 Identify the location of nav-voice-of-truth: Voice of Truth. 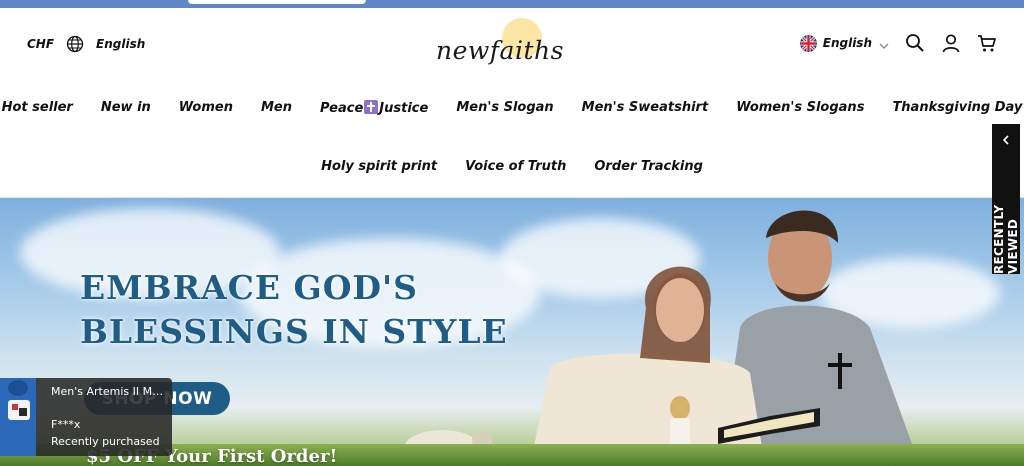
(515, 166).